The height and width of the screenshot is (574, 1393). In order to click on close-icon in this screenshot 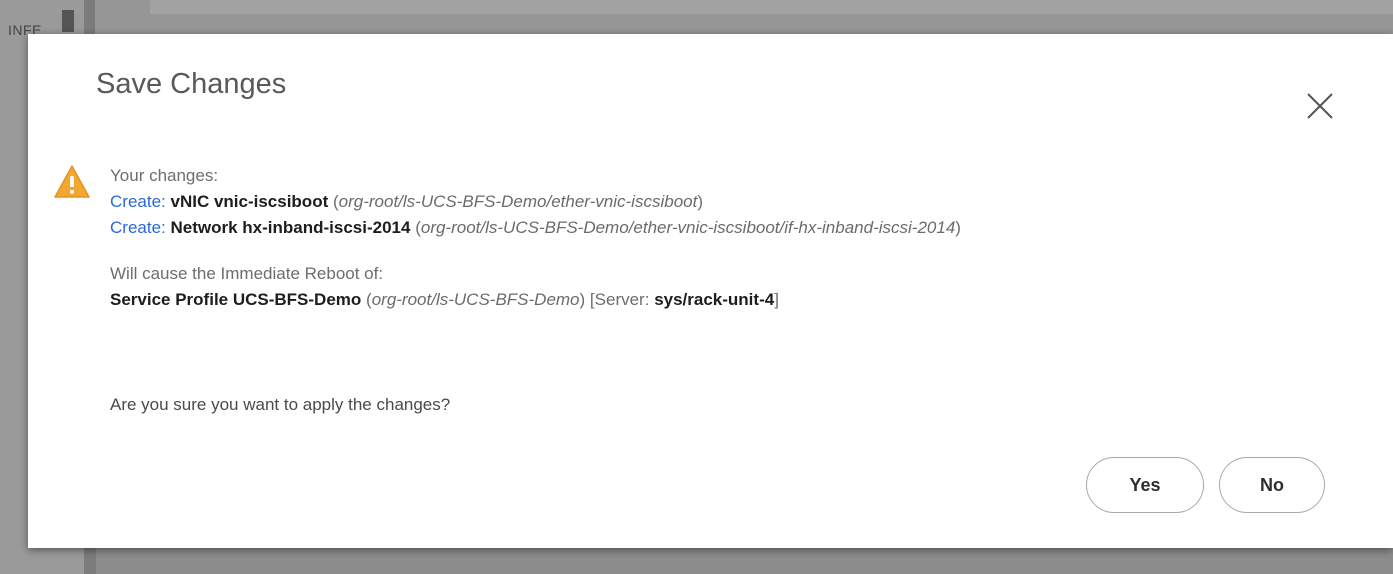, I will do `click(1320, 106)`.